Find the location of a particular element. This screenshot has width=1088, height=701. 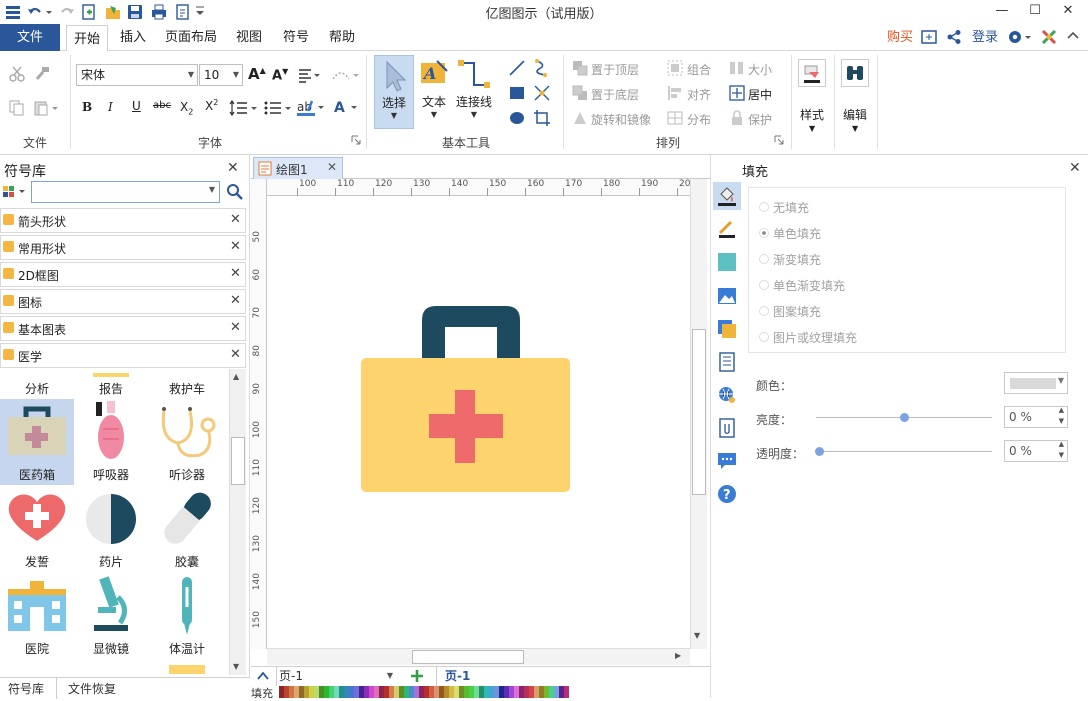

underline-icon: U is located at coordinates (136, 106).